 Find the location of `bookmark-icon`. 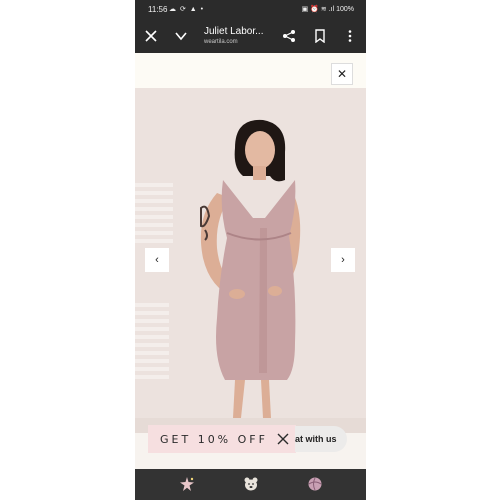

bookmark-icon is located at coordinates (320, 36).